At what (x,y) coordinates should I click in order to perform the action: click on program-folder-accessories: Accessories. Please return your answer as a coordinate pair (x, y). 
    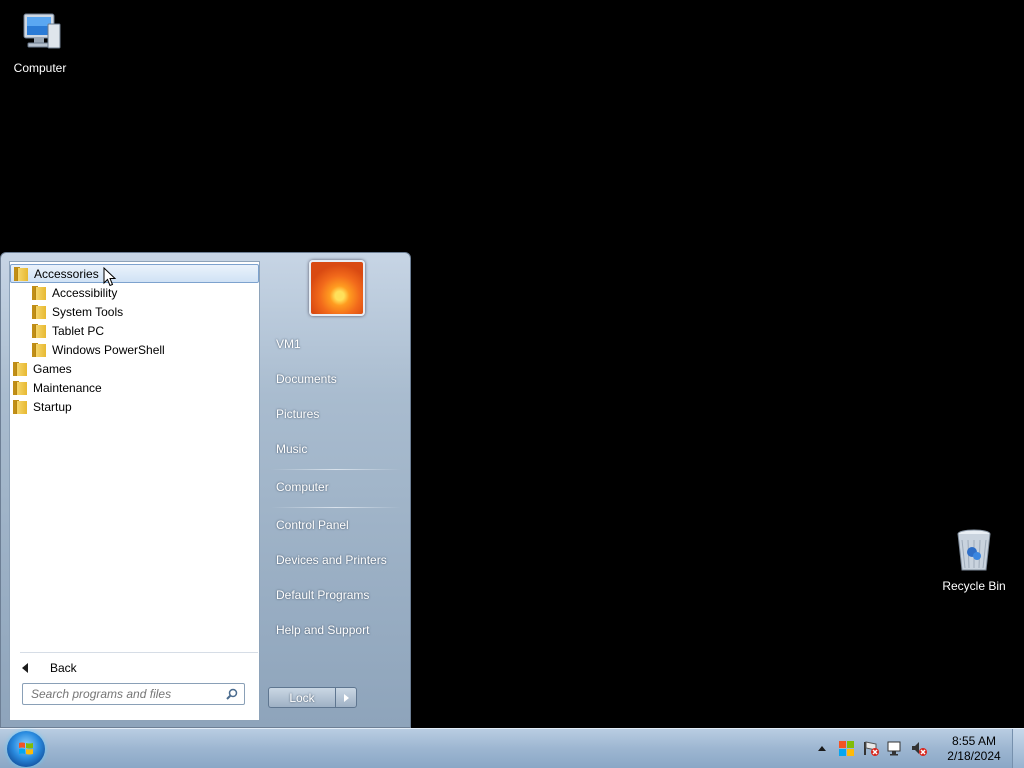
    Looking at the image, I should click on (134, 273).